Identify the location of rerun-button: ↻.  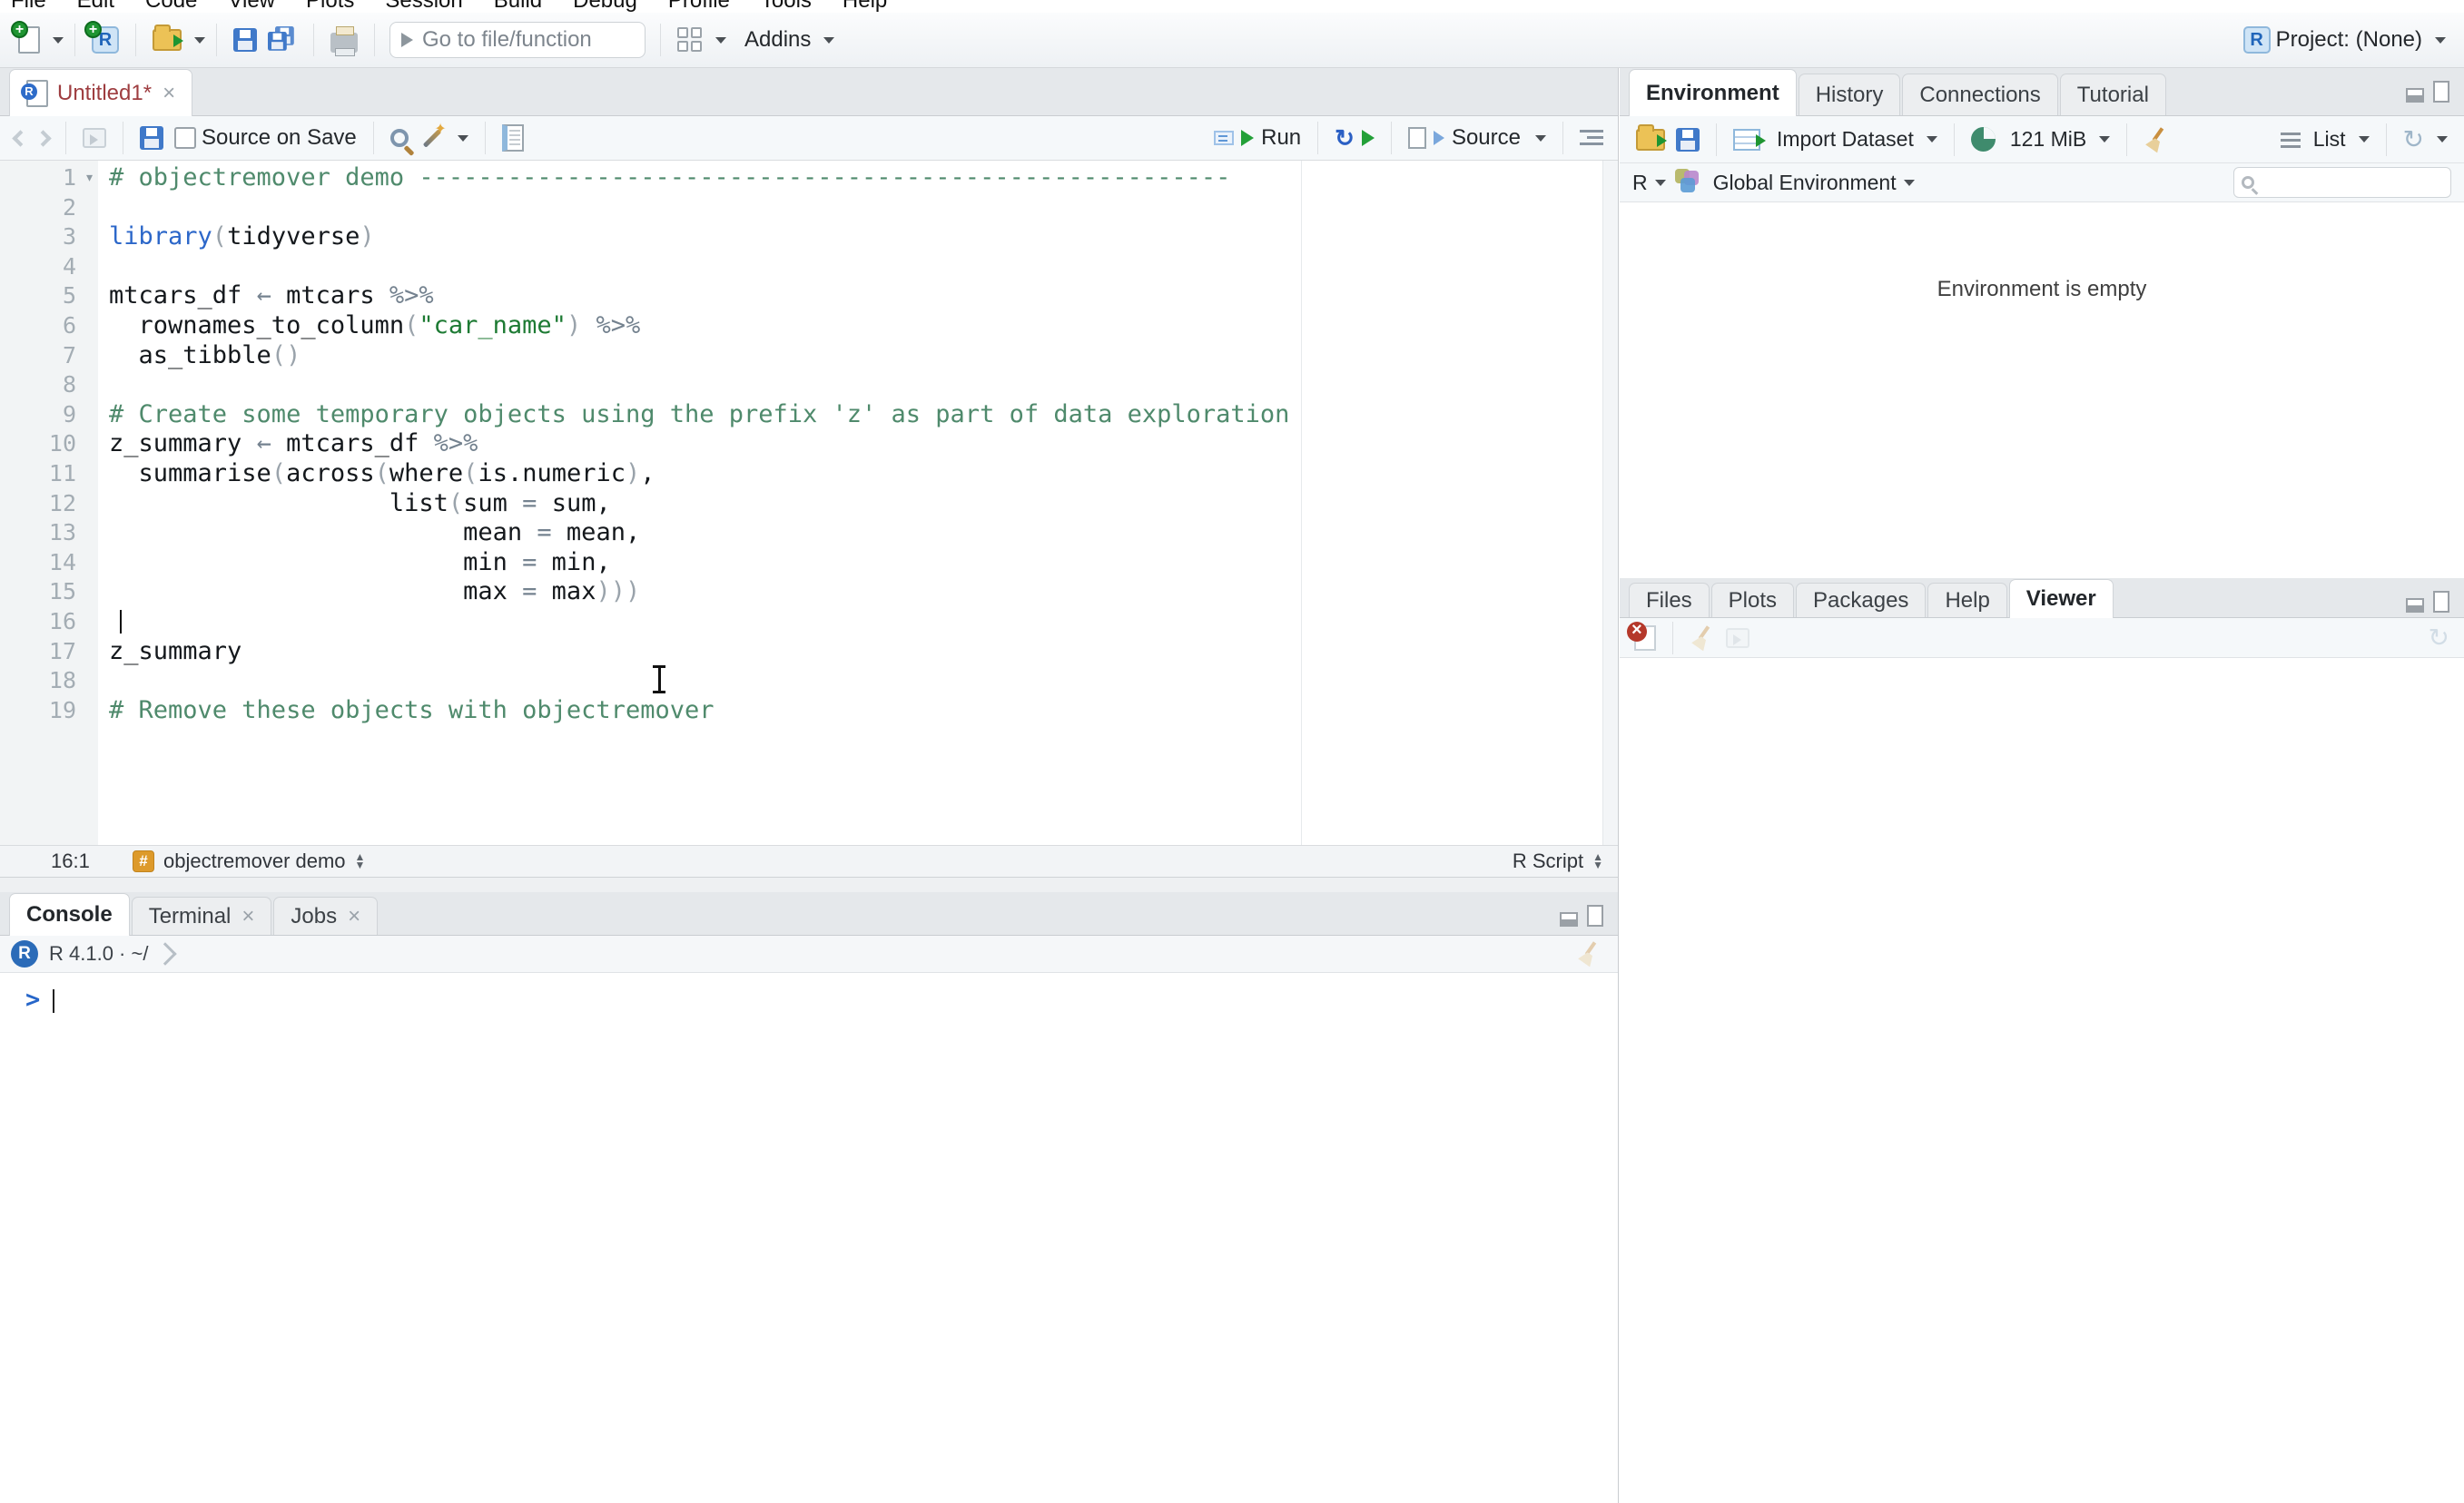
(1354, 138).